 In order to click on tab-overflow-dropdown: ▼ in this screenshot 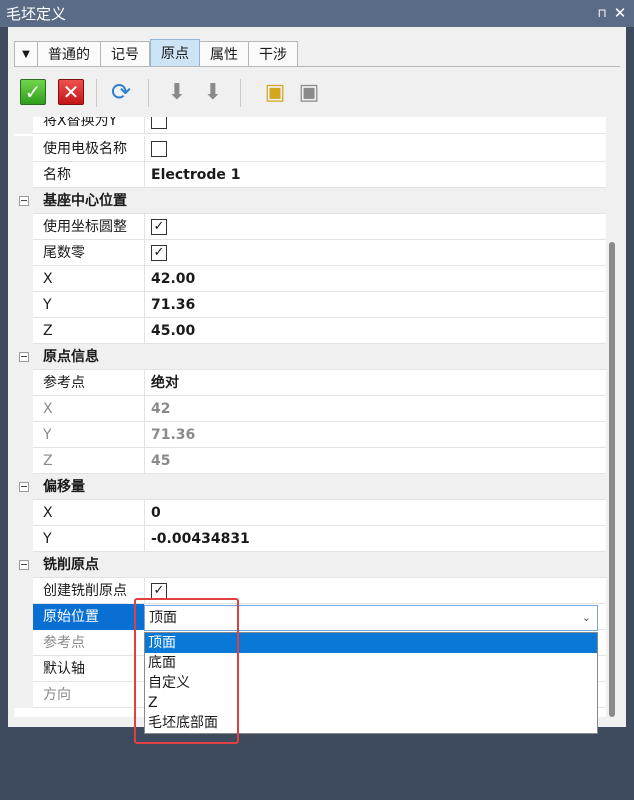, I will do `click(26, 53)`.